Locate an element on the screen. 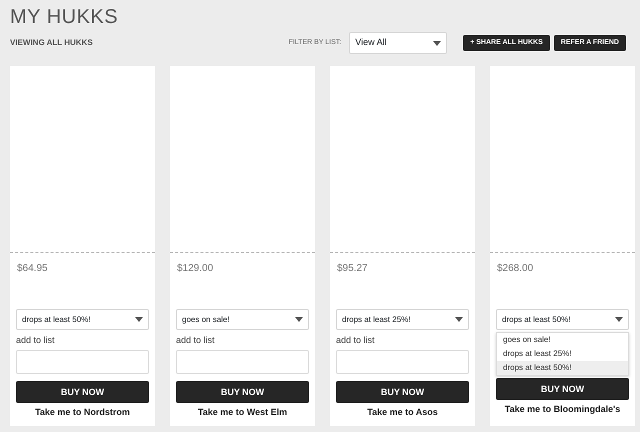 The width and height of the screenshot is (640, 432). store-link: Take me to Bloomingdale's is located at coordinates (562, 409).